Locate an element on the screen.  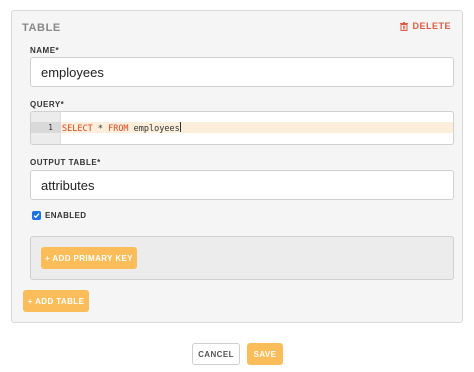
star-token: * is located at coordinates (100, 129).